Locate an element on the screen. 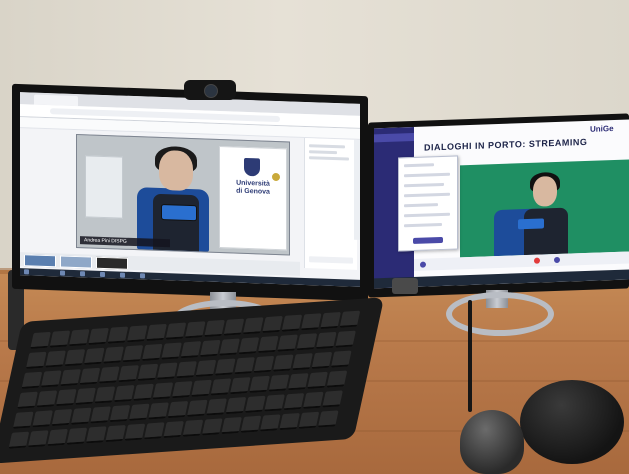 The image size is (629, 474). brand-label: UniGe is located at coordinates (602, 128).